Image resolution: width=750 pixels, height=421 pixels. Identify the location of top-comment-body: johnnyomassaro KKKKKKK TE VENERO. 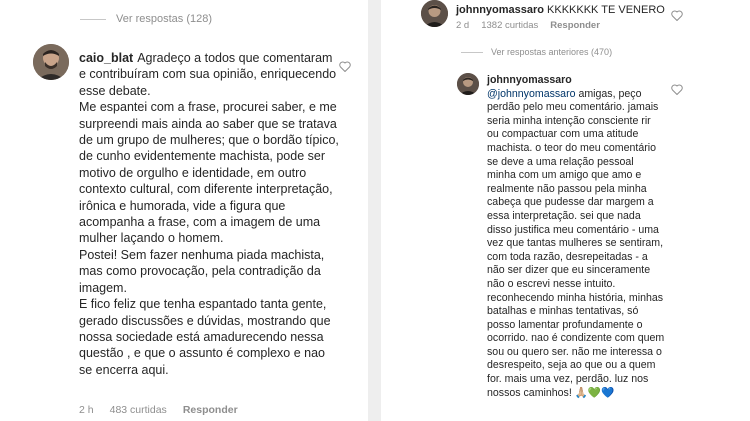
(560, 10).